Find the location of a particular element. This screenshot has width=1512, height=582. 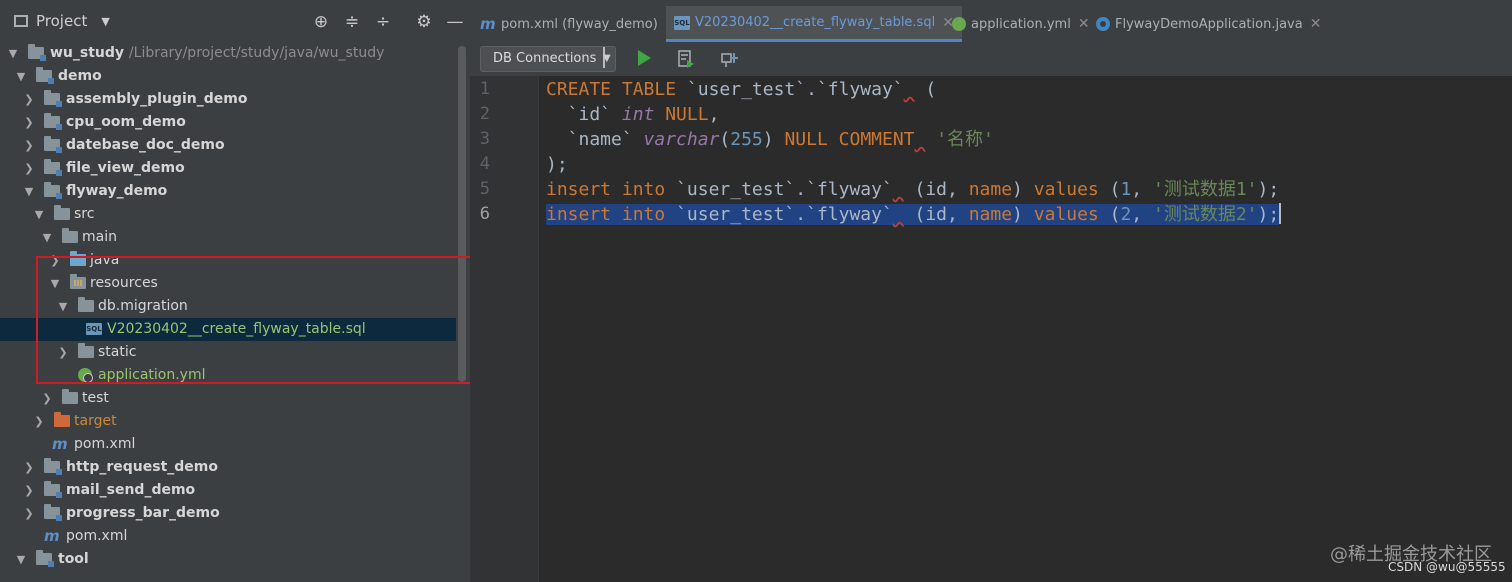

tree-item-label: demo is located at coordinates (80, 76).